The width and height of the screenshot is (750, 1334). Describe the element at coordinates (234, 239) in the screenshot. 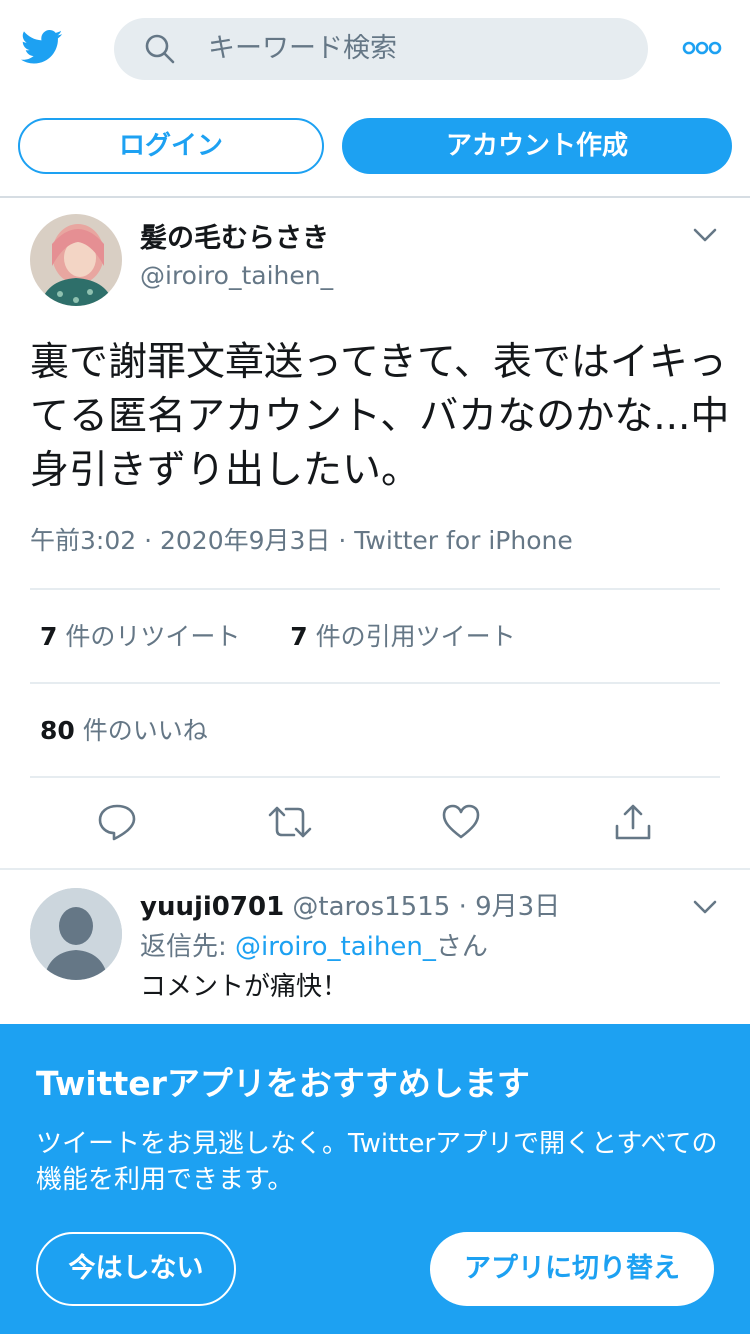

I see `tweet-author-name: 髪の毛むらさき` at that location.